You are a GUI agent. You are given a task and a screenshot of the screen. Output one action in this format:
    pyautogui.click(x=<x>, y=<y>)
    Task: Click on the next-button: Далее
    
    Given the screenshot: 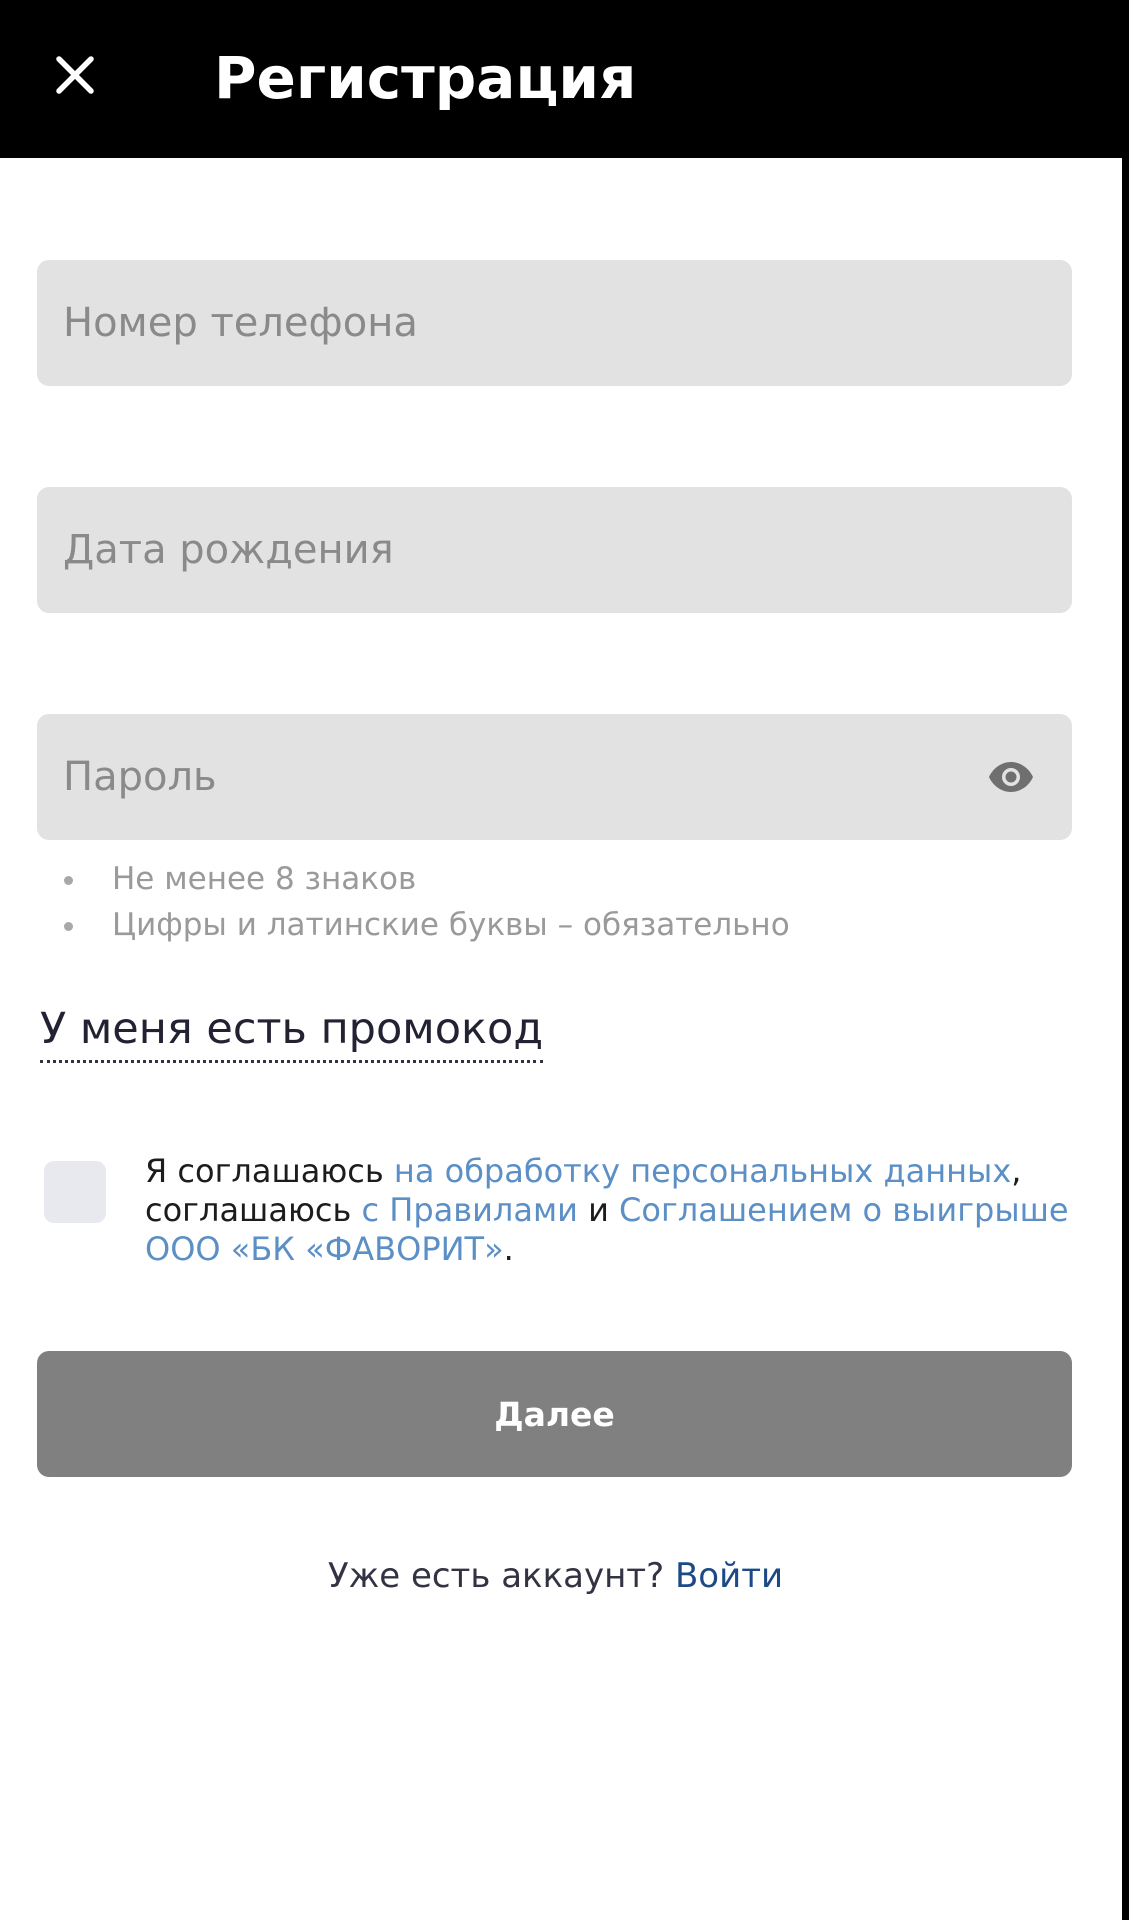 What is the action you would take?
    pyautogui.click(x=554, y=1414)
    